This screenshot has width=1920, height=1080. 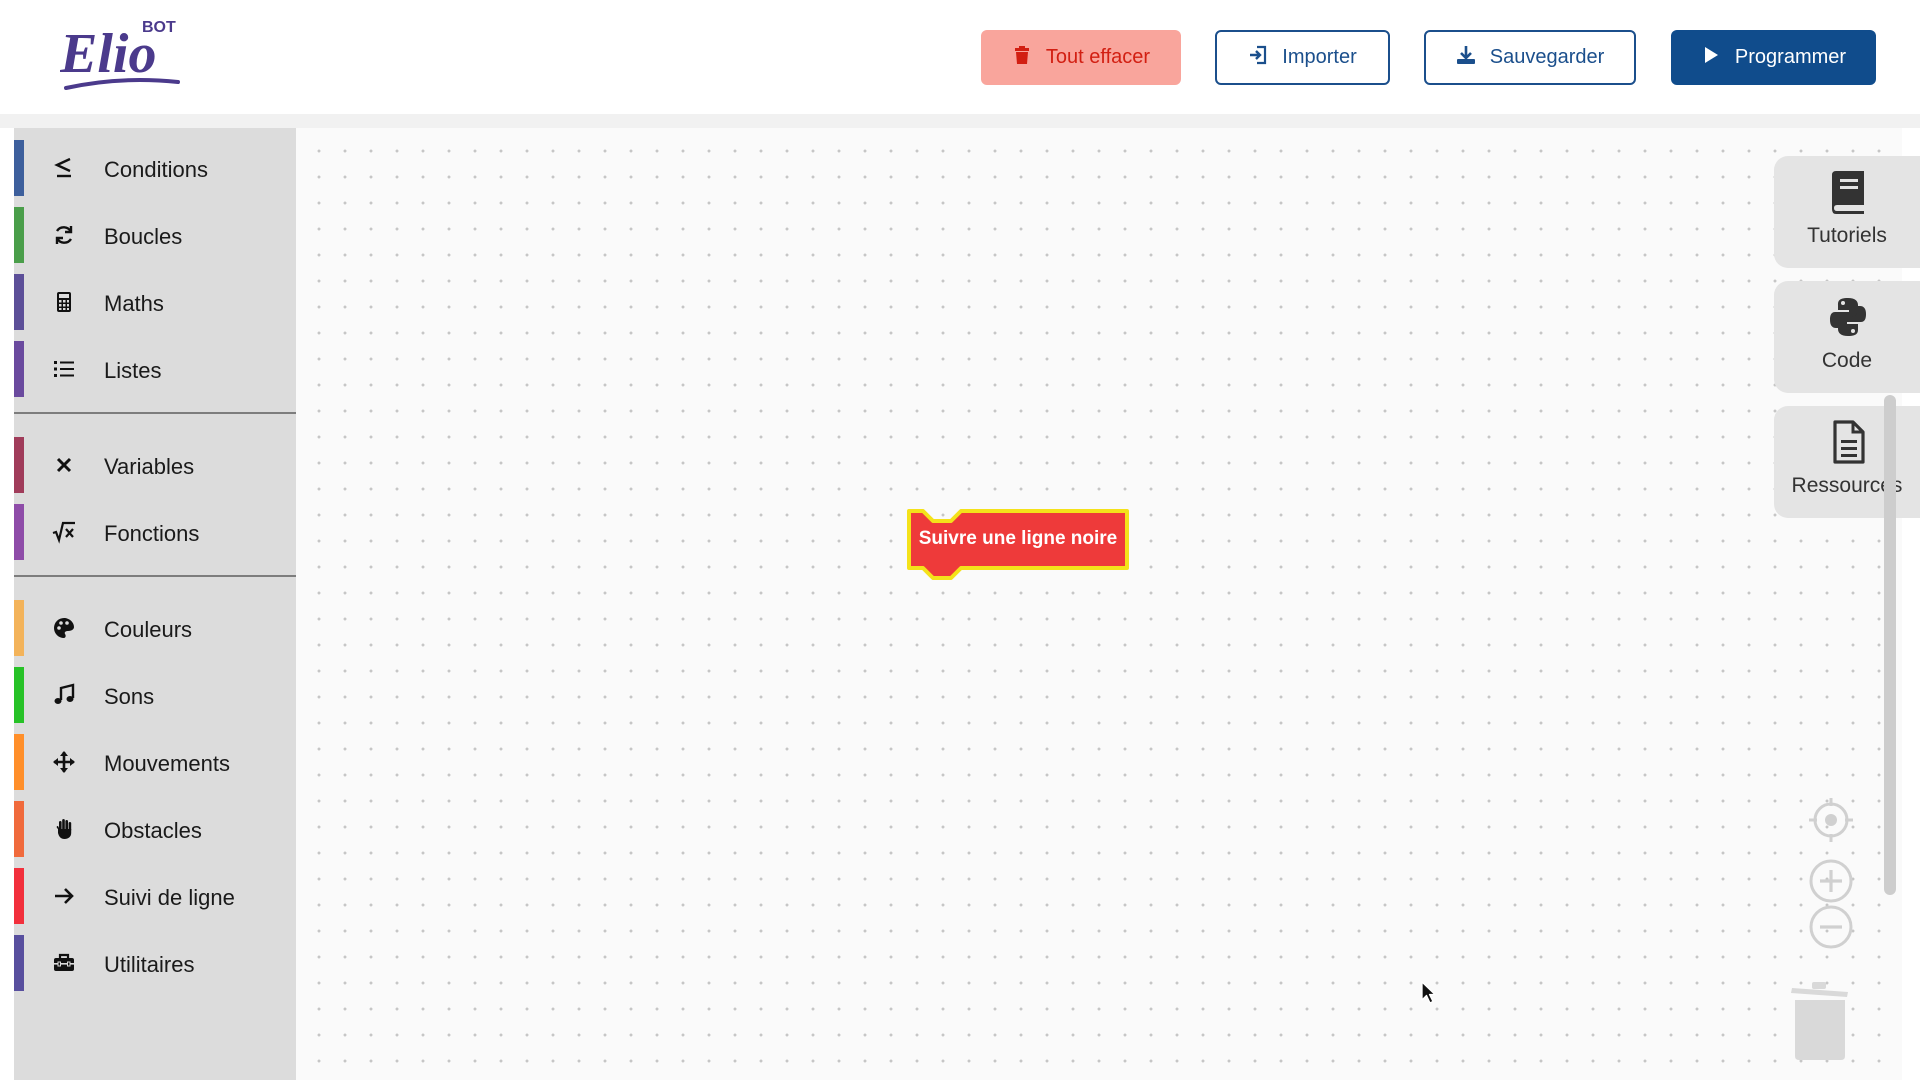 I want to click on program-label: Programmer, so click(x=1790, y=57).